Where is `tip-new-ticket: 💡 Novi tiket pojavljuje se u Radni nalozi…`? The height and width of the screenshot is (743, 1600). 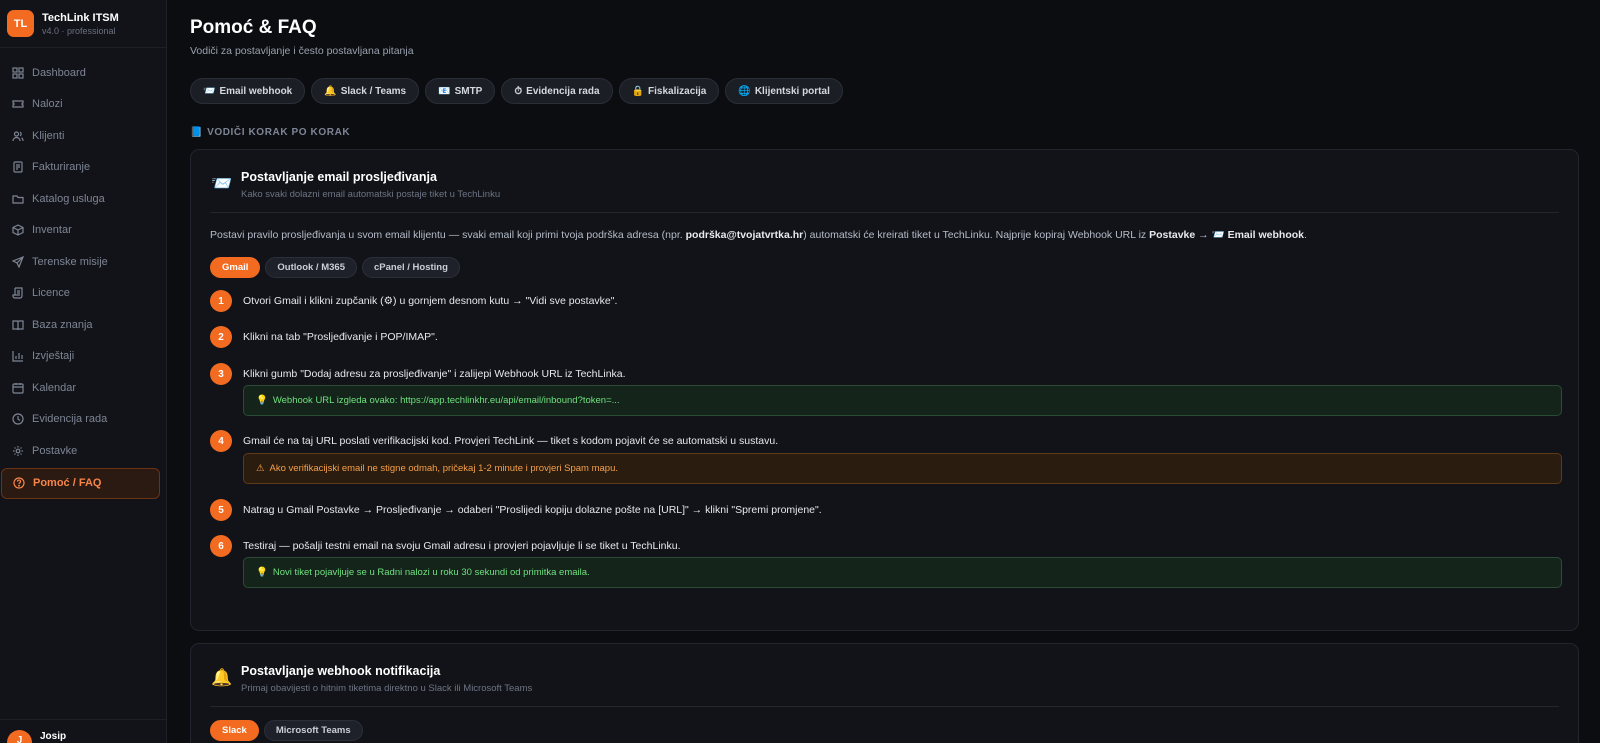 tip-new-ticket: 💡 Novi tiket pojavljuje se u Radni nalozi… is located at coordinates (902, 572).